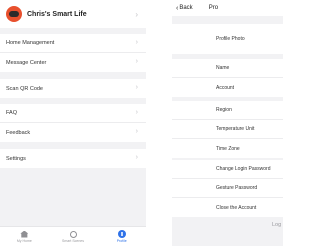 The image size is (320, 246). What do you see at coordinates (12, 113) in the screenshot?
I see `menu-item-label: FAQ` at bounding box center [12, 113].